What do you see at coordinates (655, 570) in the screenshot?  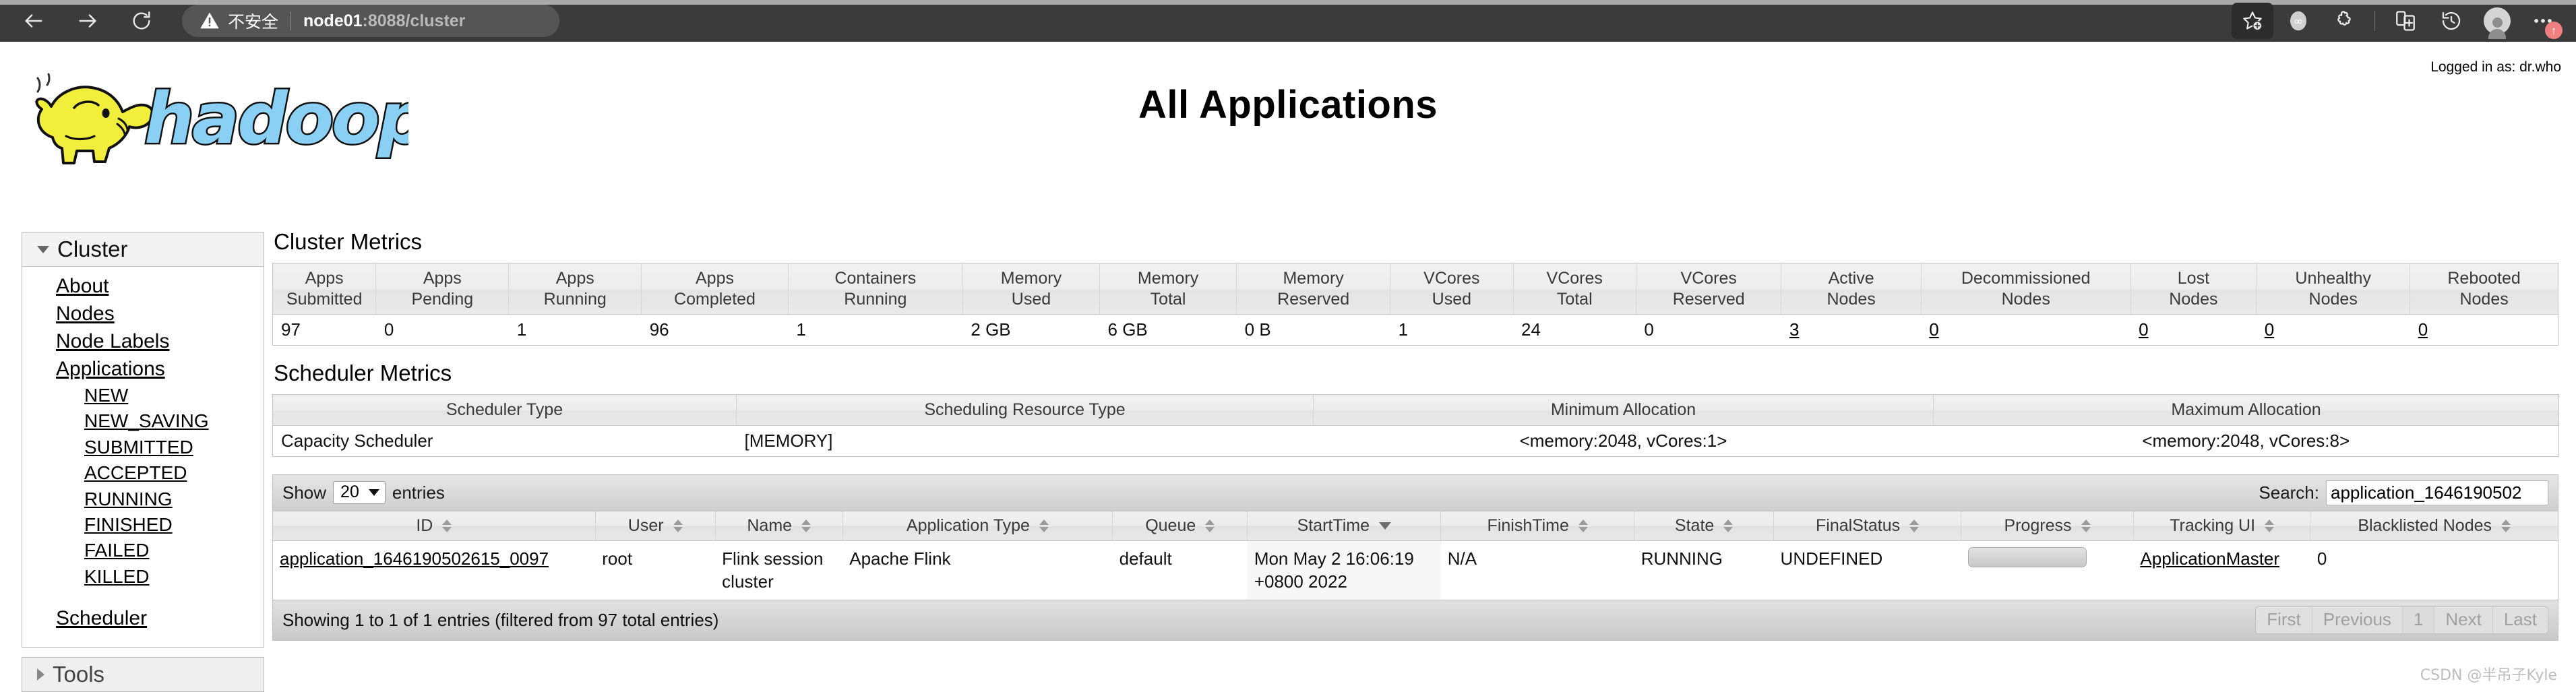 I see `cell-user: root` at bounding box center [655, 570].